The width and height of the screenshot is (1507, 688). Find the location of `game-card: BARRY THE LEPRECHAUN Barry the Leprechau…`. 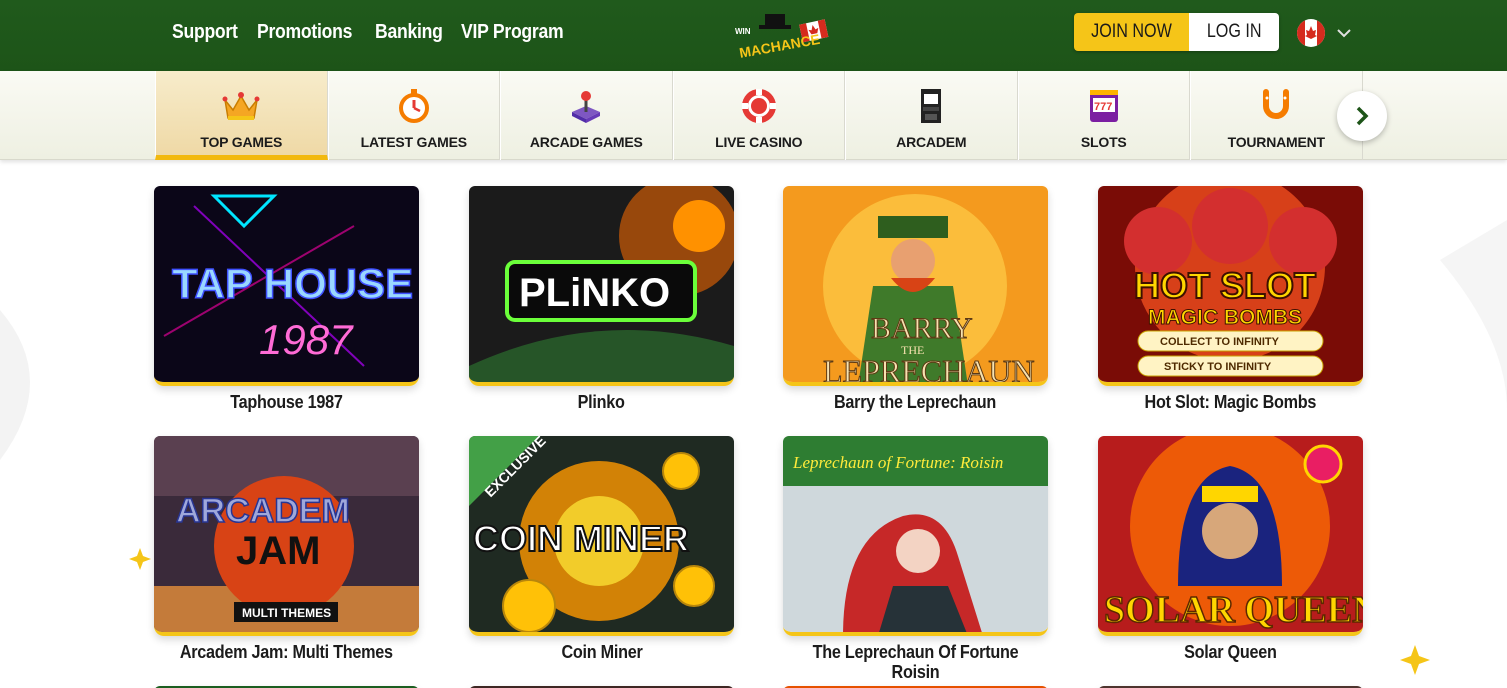

game-card: BARRY THE LEPRECHAUN Barry the Leprechau… is located at coordinates (915, 299).